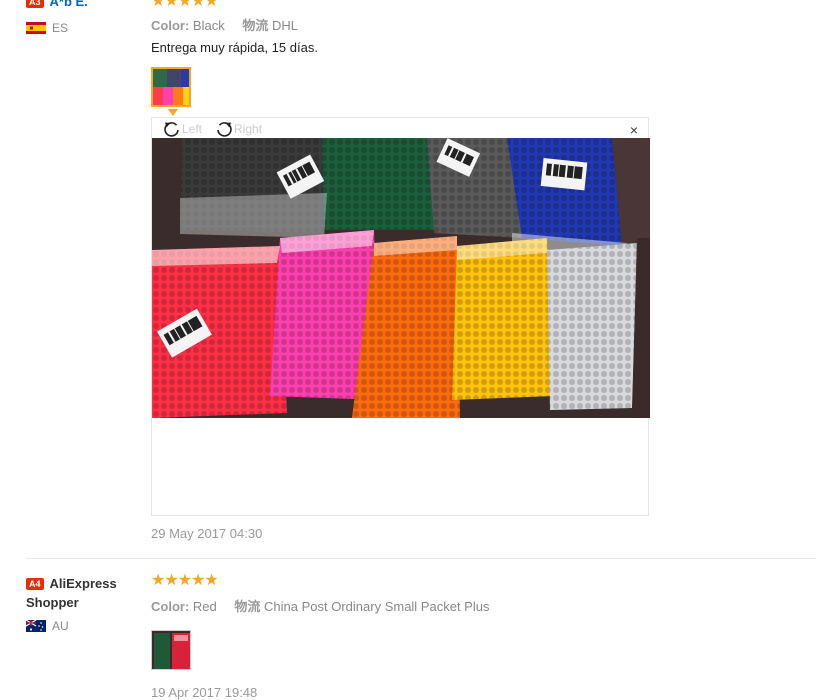 The width and height of the screenshot is (816, 700). Describe the element at coordinates (35, 584) in the screenshot. I see `buyer-level-badge: A4` at that location.